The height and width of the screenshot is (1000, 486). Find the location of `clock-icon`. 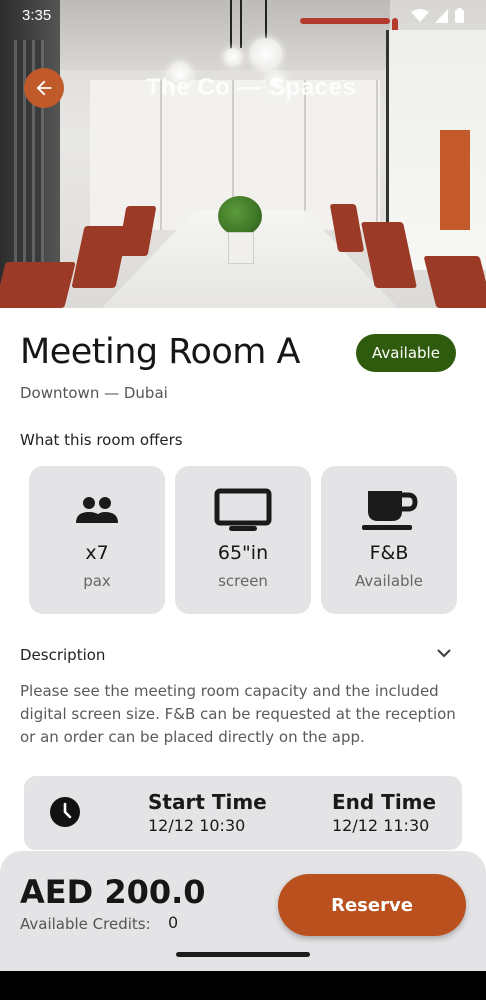

clock-icon is located at coordinates (65, 812).